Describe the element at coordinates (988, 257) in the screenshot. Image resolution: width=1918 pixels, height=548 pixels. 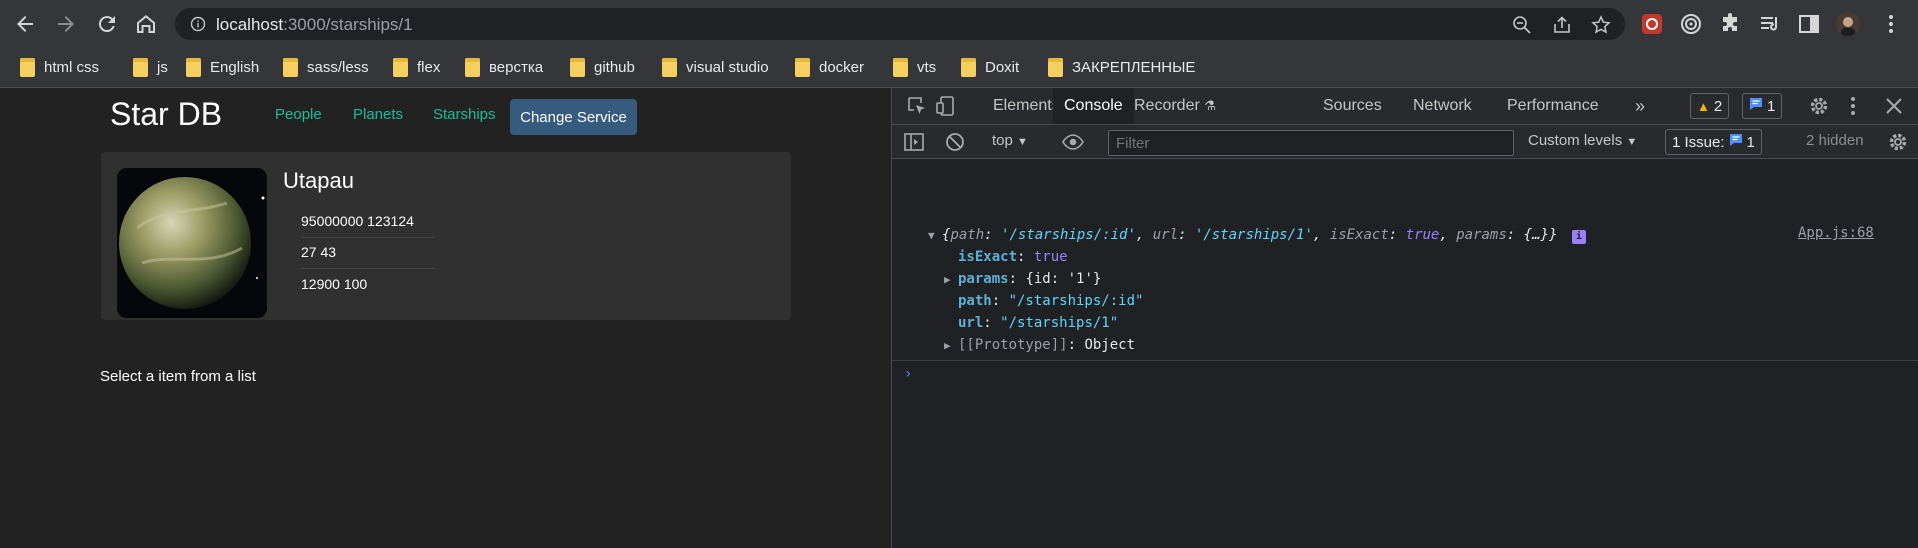
I see `prop-key: isExact` at that location.